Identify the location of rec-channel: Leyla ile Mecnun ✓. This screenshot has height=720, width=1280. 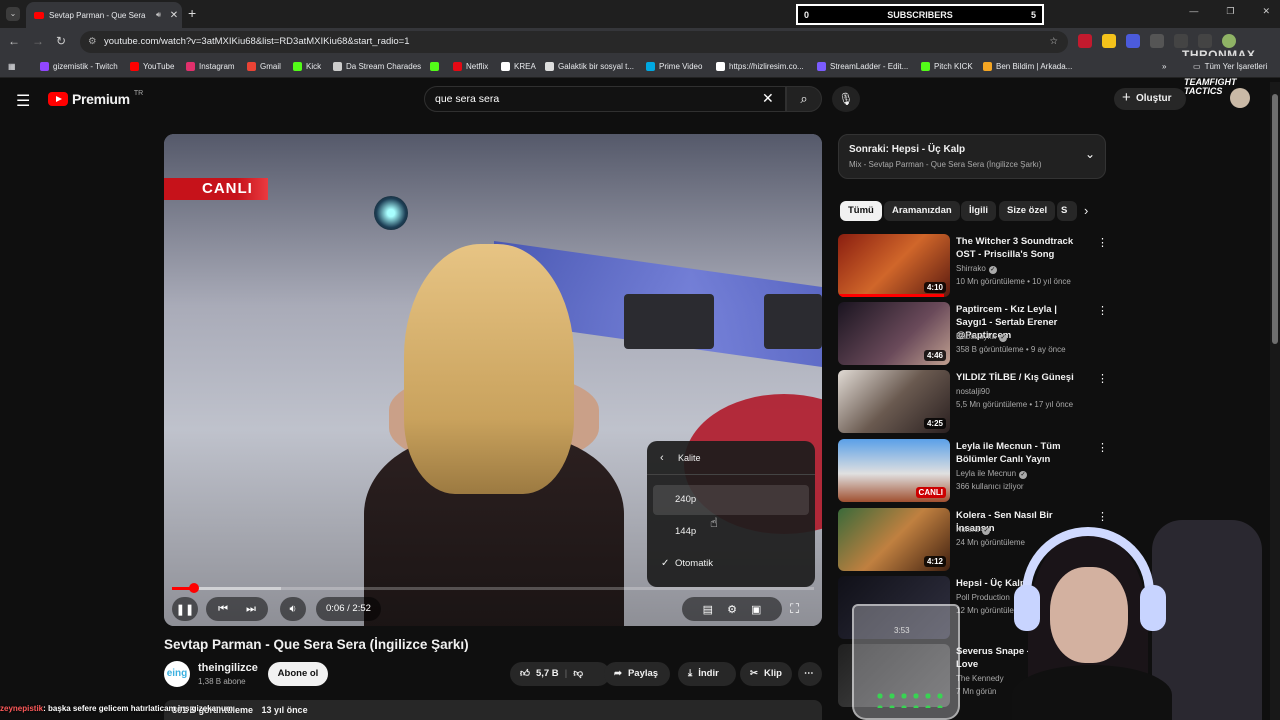
(992, 474).